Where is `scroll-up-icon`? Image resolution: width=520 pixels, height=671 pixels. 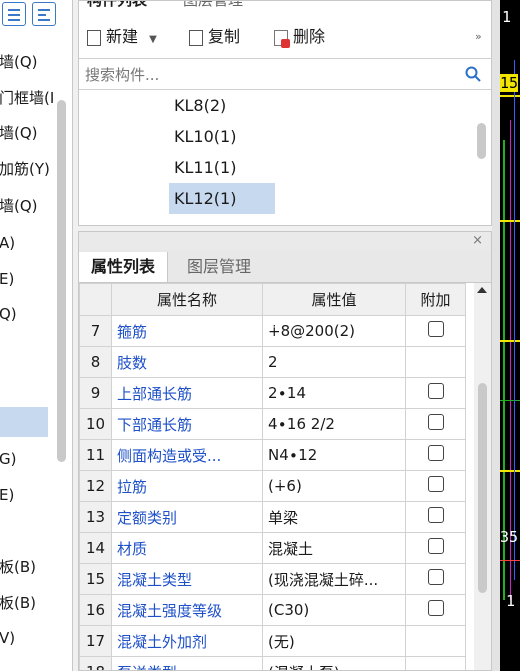
scroll-up-icon is located at coordinates (482, 290).